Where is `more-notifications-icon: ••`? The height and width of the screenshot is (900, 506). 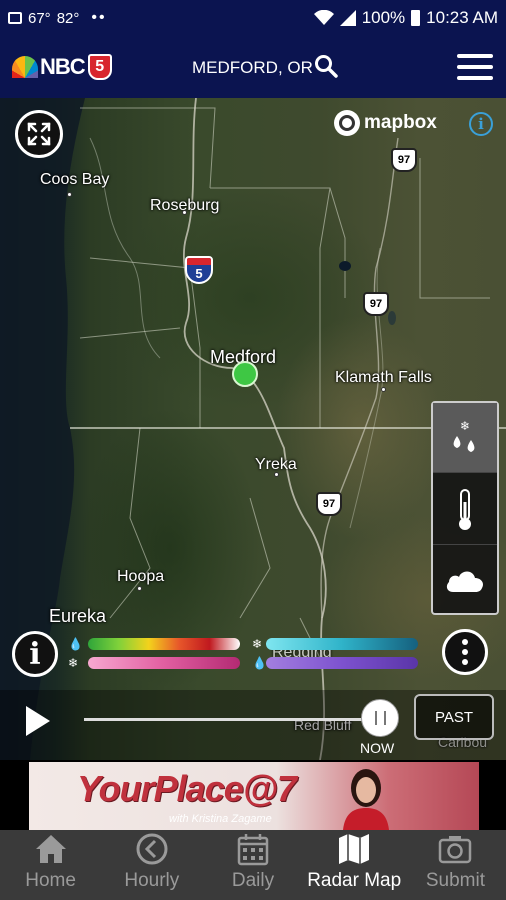 more-notifications-icon: •• is located at coordinates (99, 17).